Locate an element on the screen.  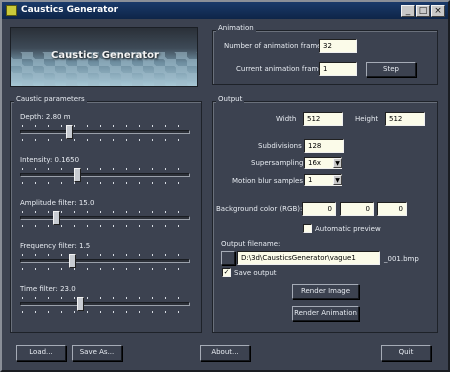
bg-blue-input: 0 is located at coordinates (392, 209).